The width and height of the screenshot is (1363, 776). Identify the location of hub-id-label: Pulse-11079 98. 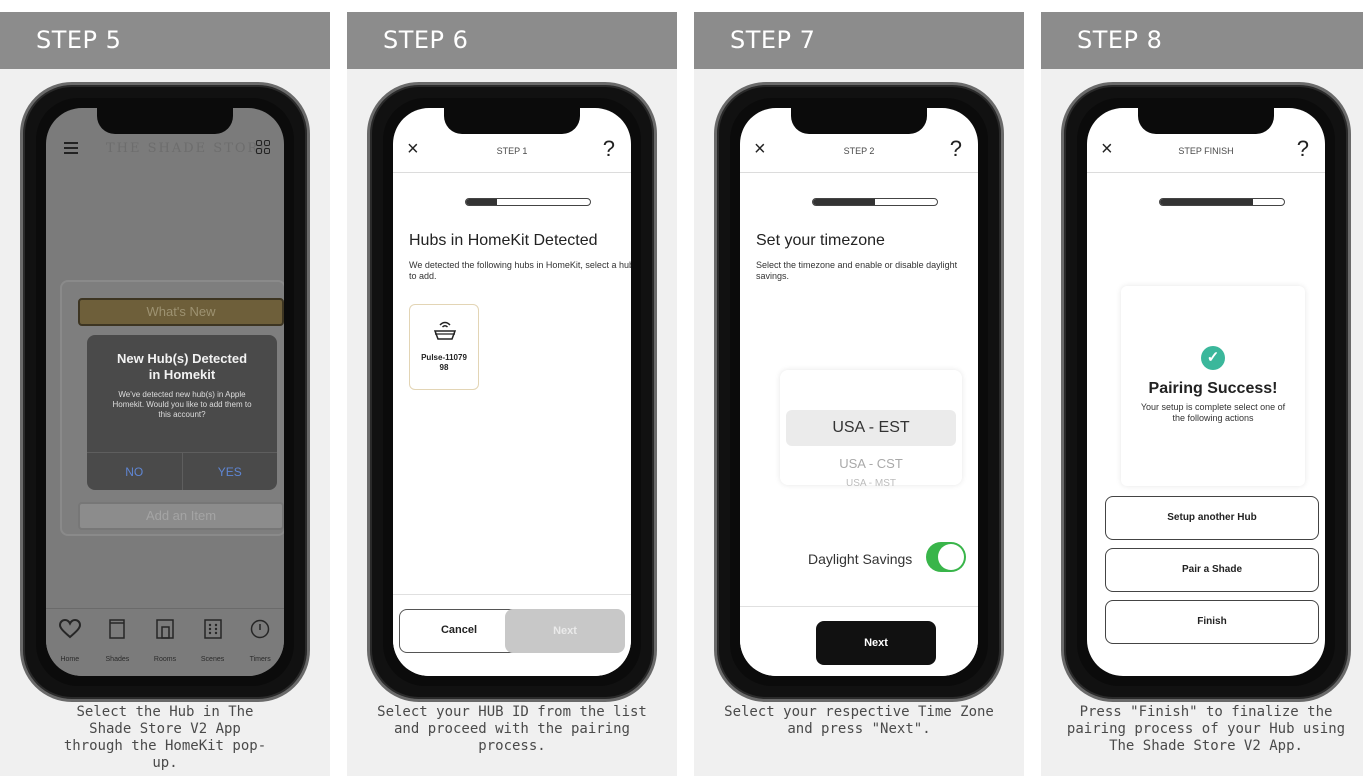
(444, 362).